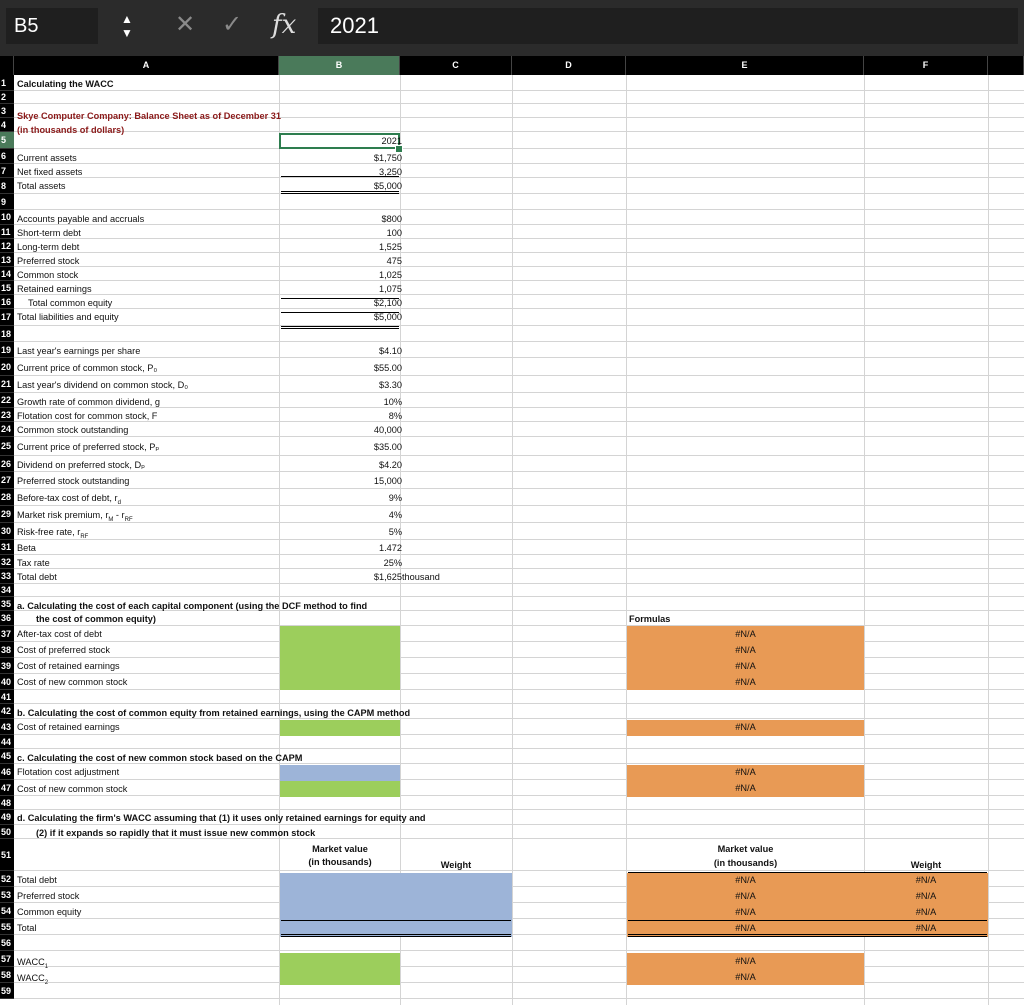  I want to click on value-market-risk-premium: 4%, so click(395, 515).